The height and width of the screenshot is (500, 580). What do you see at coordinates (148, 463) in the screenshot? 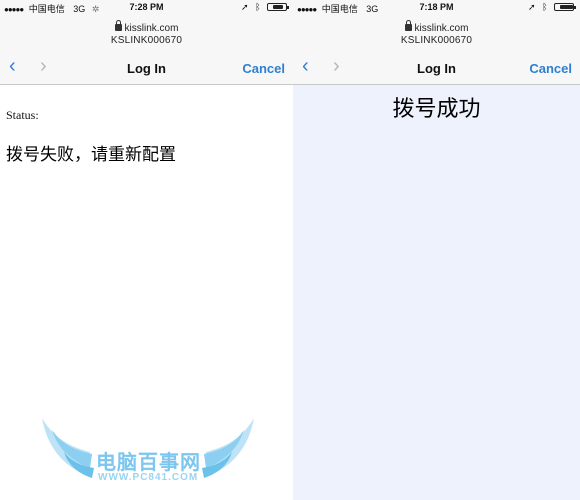
I see `watermark-title: 电脑百事网` at bounding box center [148, 463].